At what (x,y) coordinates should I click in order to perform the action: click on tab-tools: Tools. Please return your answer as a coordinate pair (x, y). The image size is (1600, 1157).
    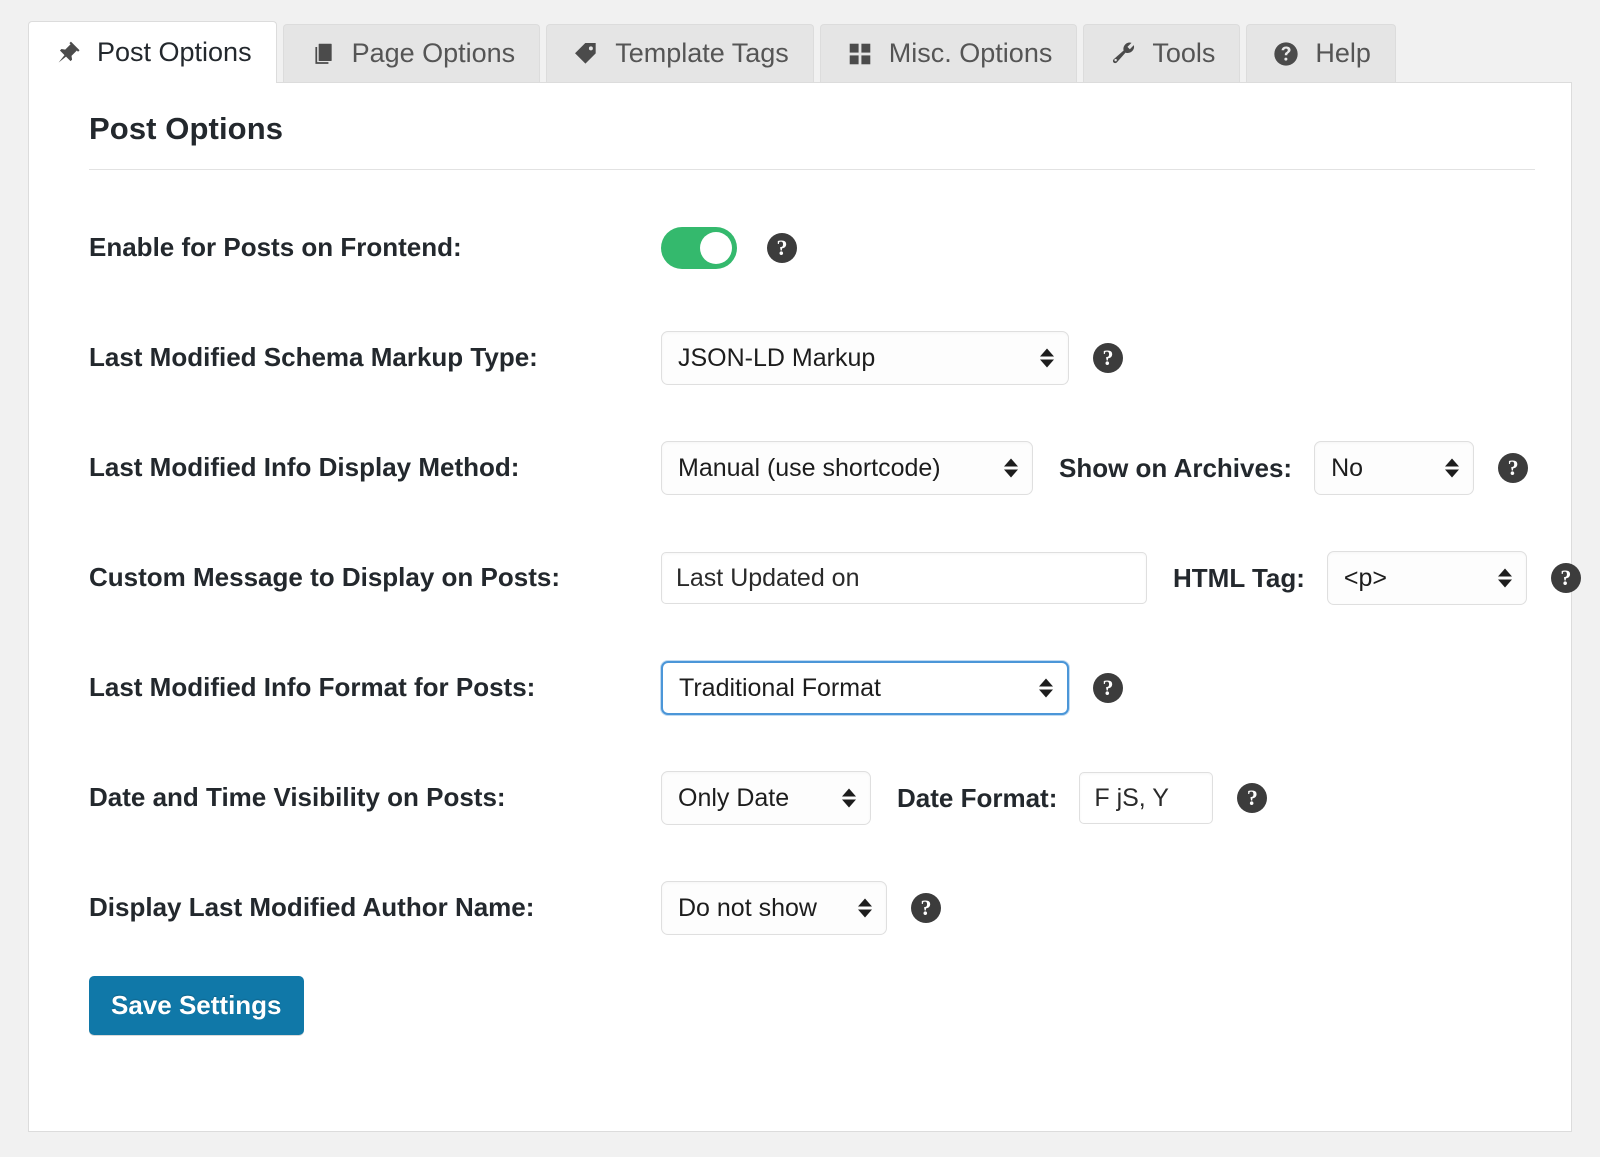
    Looking at the image, I should click on (1162, 53).